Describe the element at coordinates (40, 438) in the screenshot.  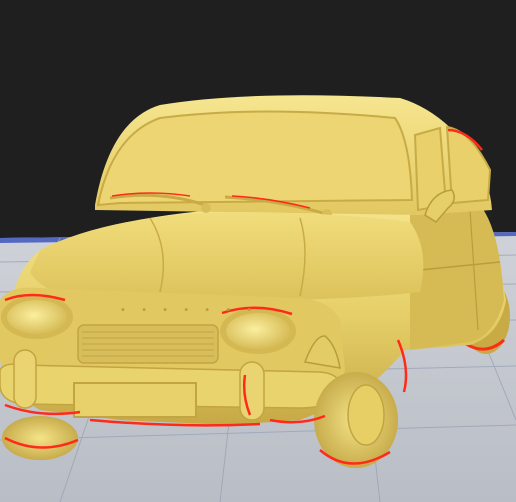
I see `front-wheel-left` at that location.